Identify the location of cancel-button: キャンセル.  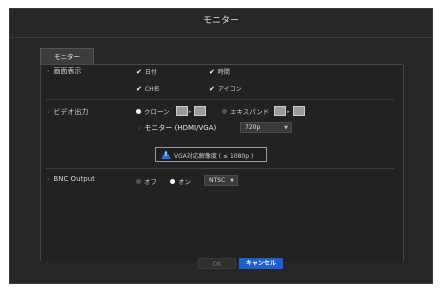
(261, 263).